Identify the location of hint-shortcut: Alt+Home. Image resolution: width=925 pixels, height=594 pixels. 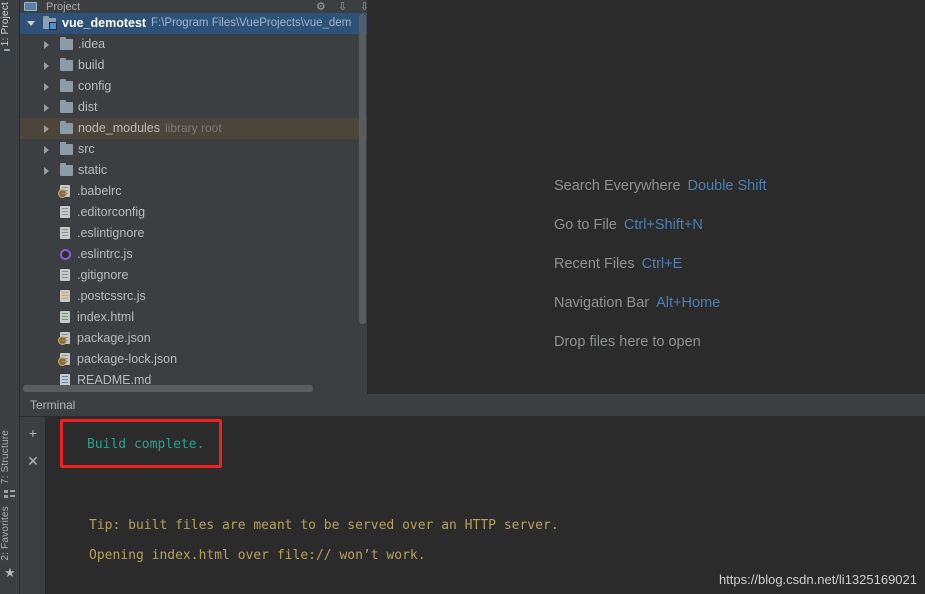
(688, 303).